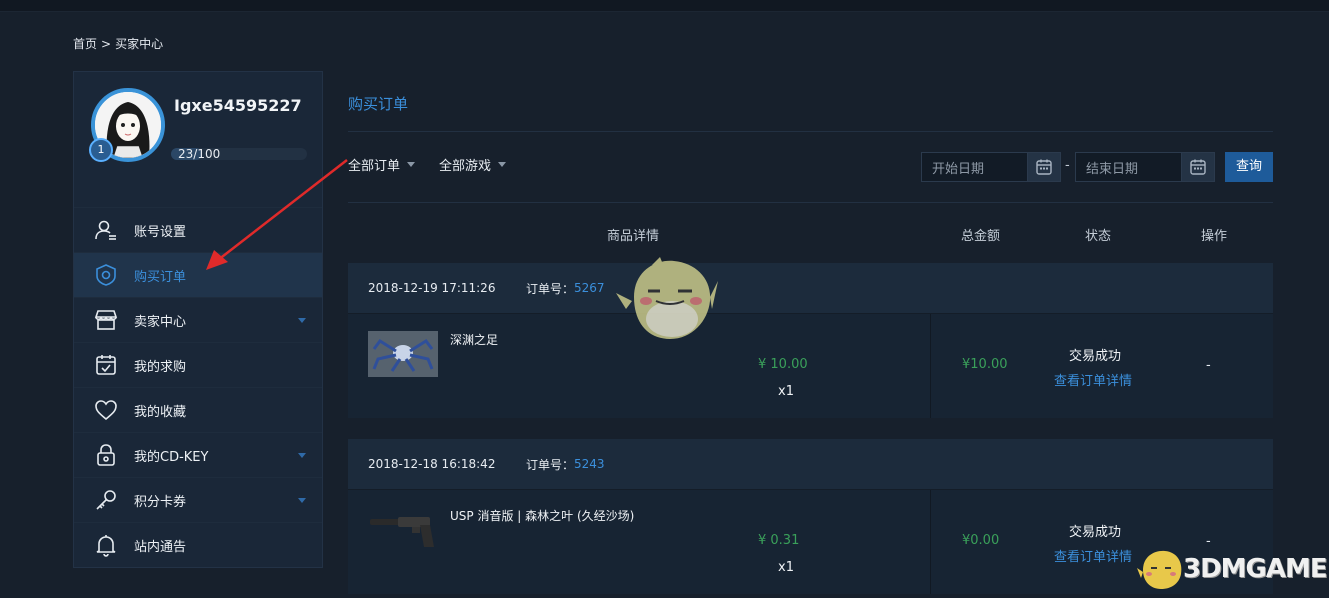 The height and width of the screenshot is (598, 1329). Describe the element at coordinates (810, 464) in the screenshot. I see `order-header: 2018-12-18 16:18:42 订单号： 5243` at that location.